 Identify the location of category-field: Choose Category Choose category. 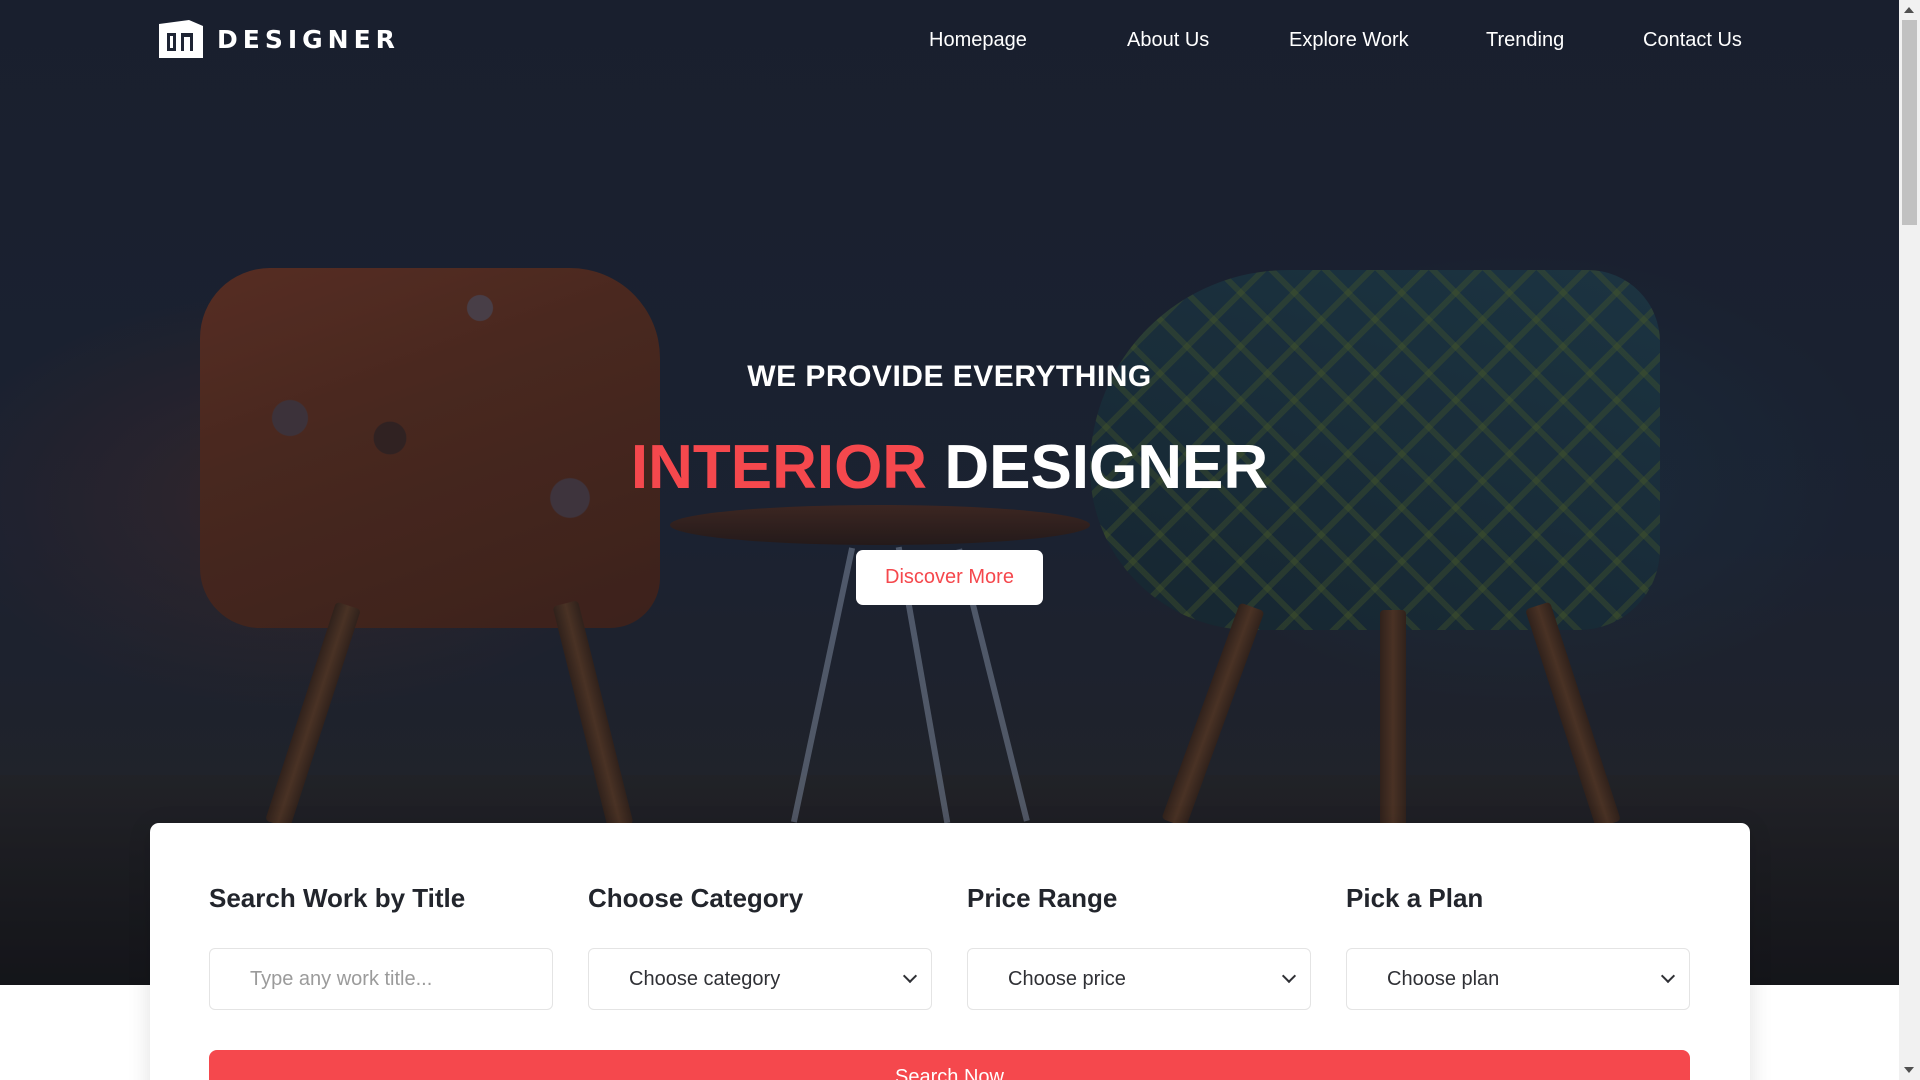
(760, 946).